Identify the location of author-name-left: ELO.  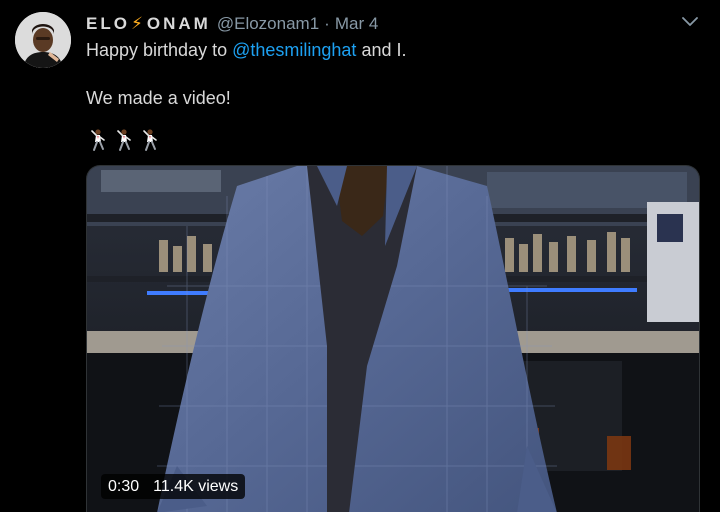
(108, 23).